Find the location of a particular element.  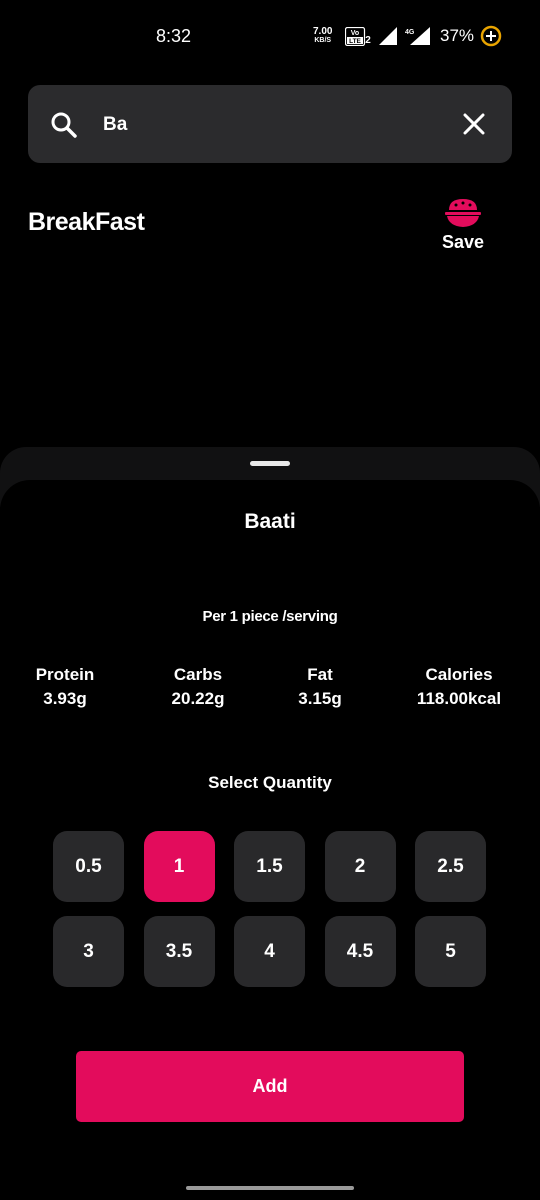

nutrient-label: Fat is located at coordinates (320, 674).